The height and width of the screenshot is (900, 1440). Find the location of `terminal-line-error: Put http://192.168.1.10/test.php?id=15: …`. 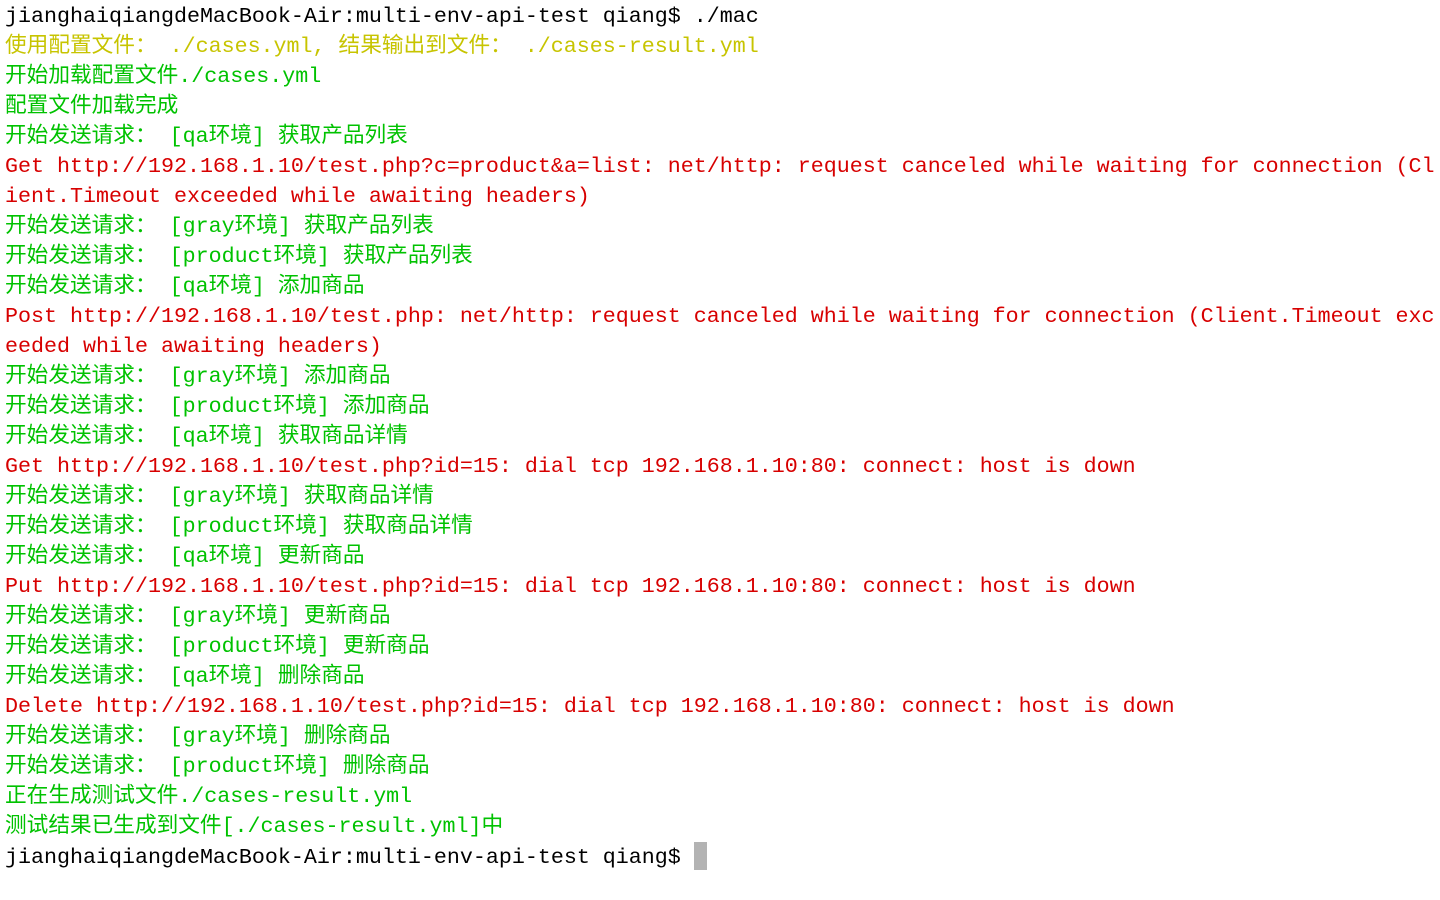

terminal-line-error: Put http://192.168.1.10/test.php?id=15: … is located at coordinates (570, 586).